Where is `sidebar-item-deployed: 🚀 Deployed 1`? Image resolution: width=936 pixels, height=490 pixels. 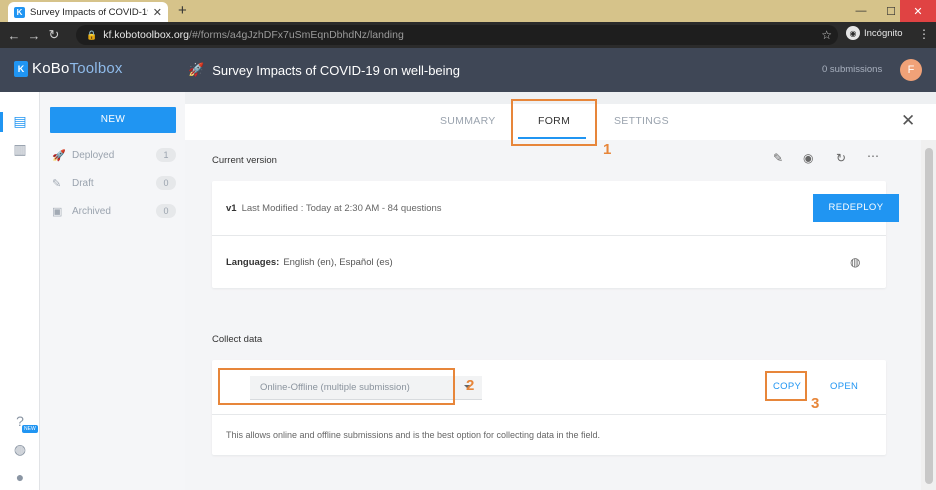 sidebar-item-deployed: 🚀 Deployed 1 is located at coordinates (114, 155).